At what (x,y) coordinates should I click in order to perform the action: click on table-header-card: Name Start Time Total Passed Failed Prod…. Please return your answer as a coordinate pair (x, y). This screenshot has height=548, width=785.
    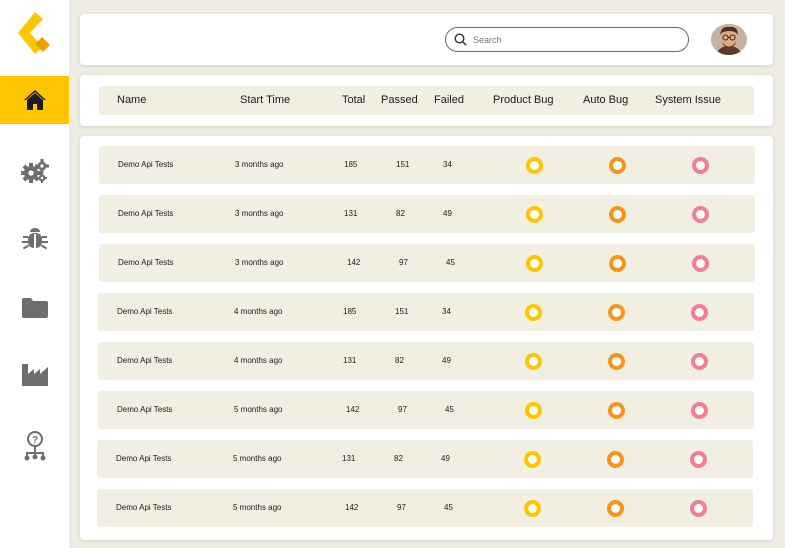
    Looking at the image, I should click on (426, 100).